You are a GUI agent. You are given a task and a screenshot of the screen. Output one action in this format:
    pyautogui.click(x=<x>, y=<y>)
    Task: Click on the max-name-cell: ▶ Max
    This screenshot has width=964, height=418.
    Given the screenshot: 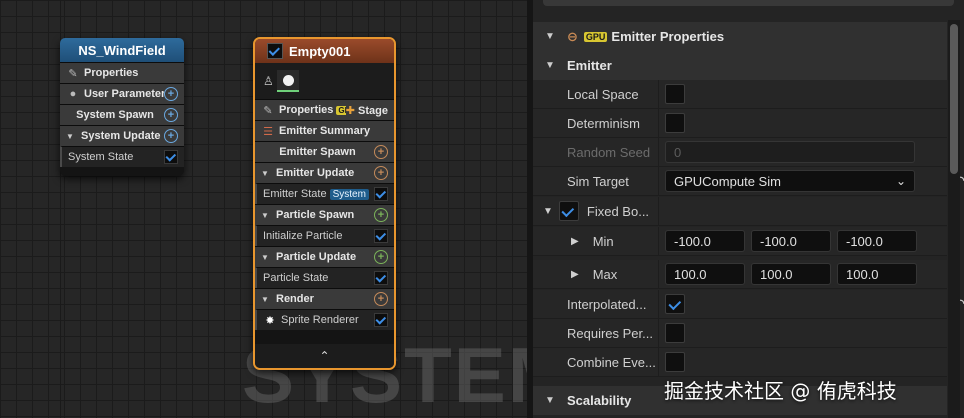 What is the action you would take?
    pyautogui.click(x=596, y=274)
    